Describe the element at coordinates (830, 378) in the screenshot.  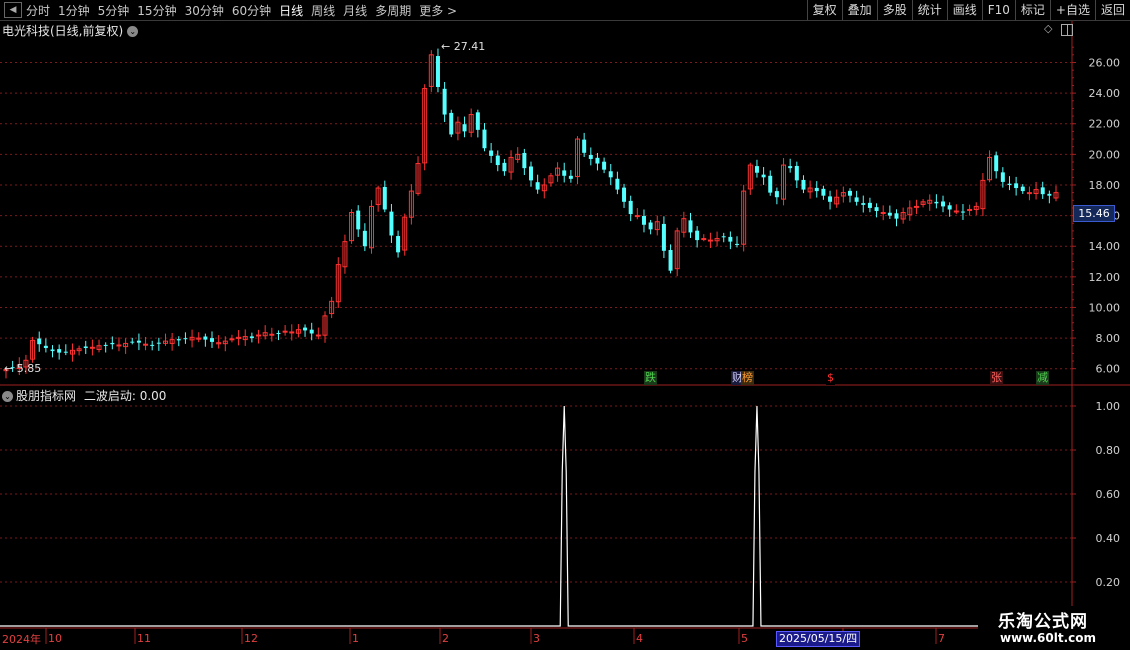
I see `event-marker: $` at that location.